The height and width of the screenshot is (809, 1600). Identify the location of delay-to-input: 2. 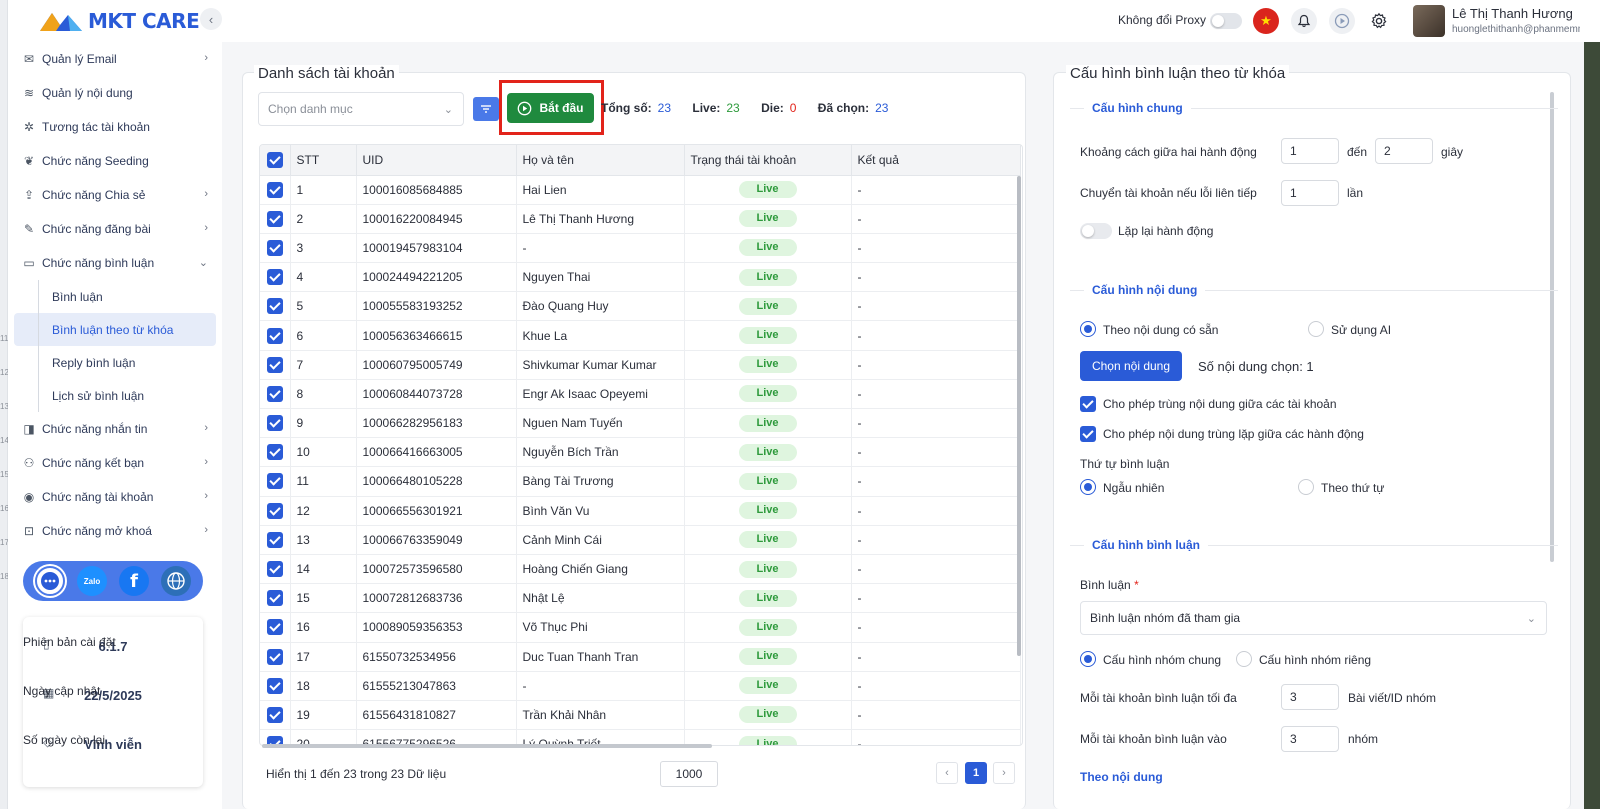
(1404, 151).